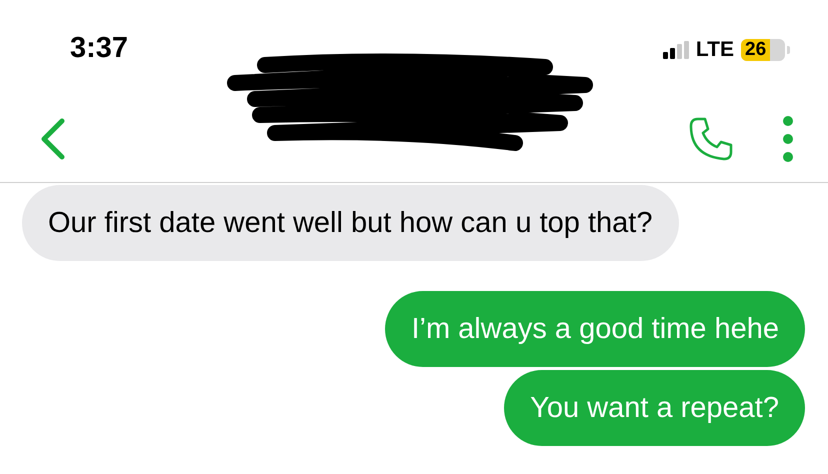 The image size is (828, 474). I want to click on status-time: 3:37, so click(99, 48).